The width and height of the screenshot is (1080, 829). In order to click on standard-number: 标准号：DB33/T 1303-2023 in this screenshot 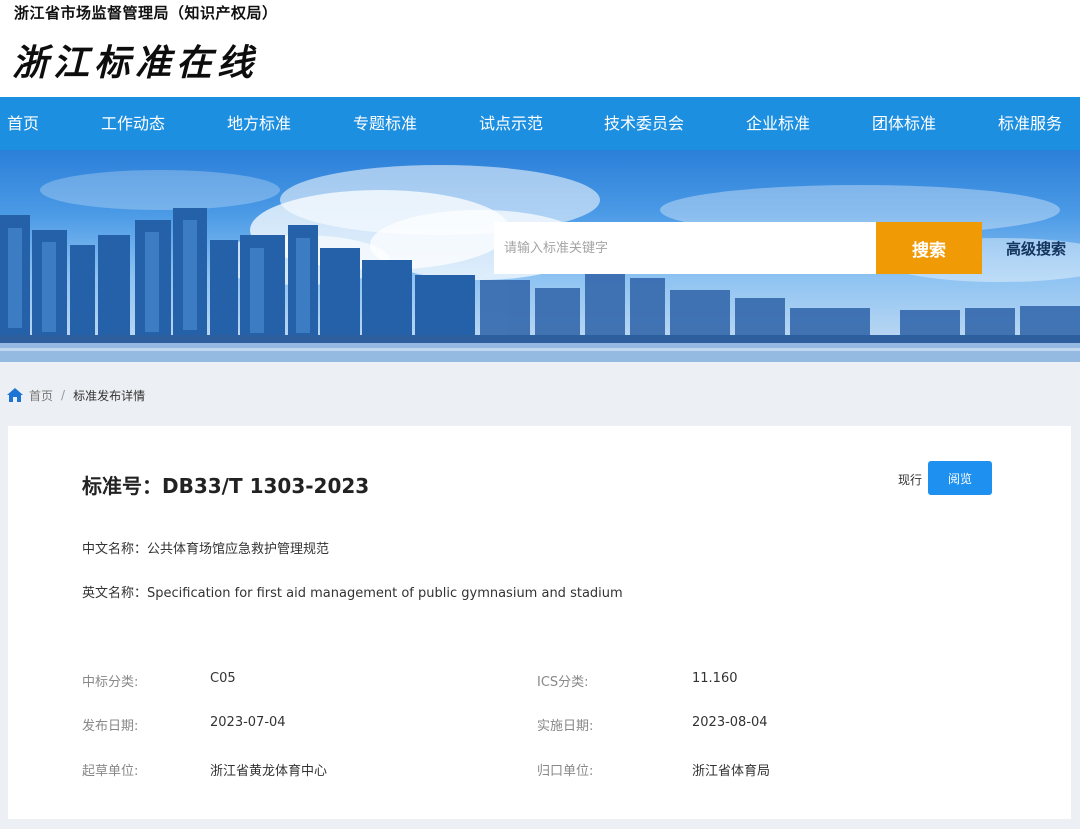, I will do `click(226, 486)`.